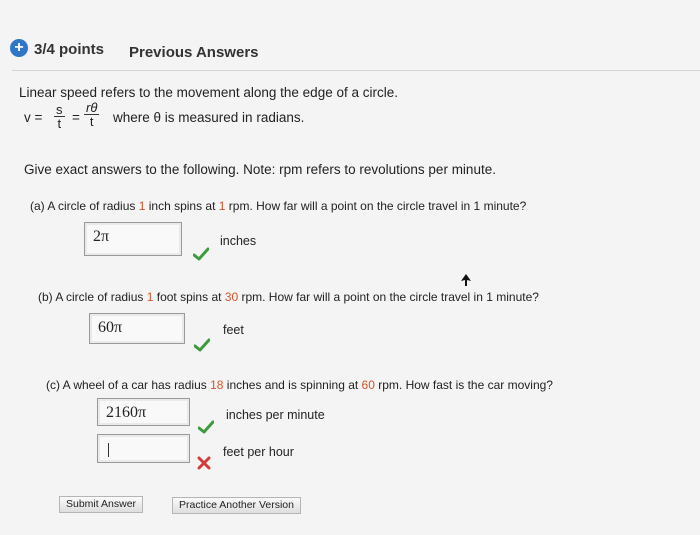 The image size is (700, 535). I want to click on fraction-numerator: s, so click(59, 109).